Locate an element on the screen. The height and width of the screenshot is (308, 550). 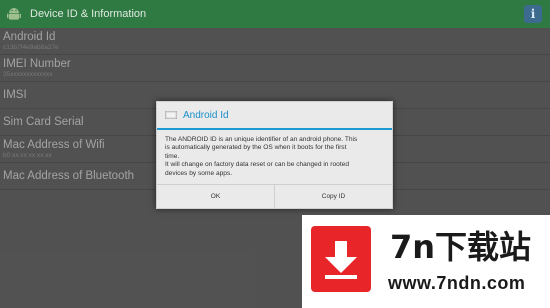
dialog-header: Android Id is located at coordinates (274, 116).